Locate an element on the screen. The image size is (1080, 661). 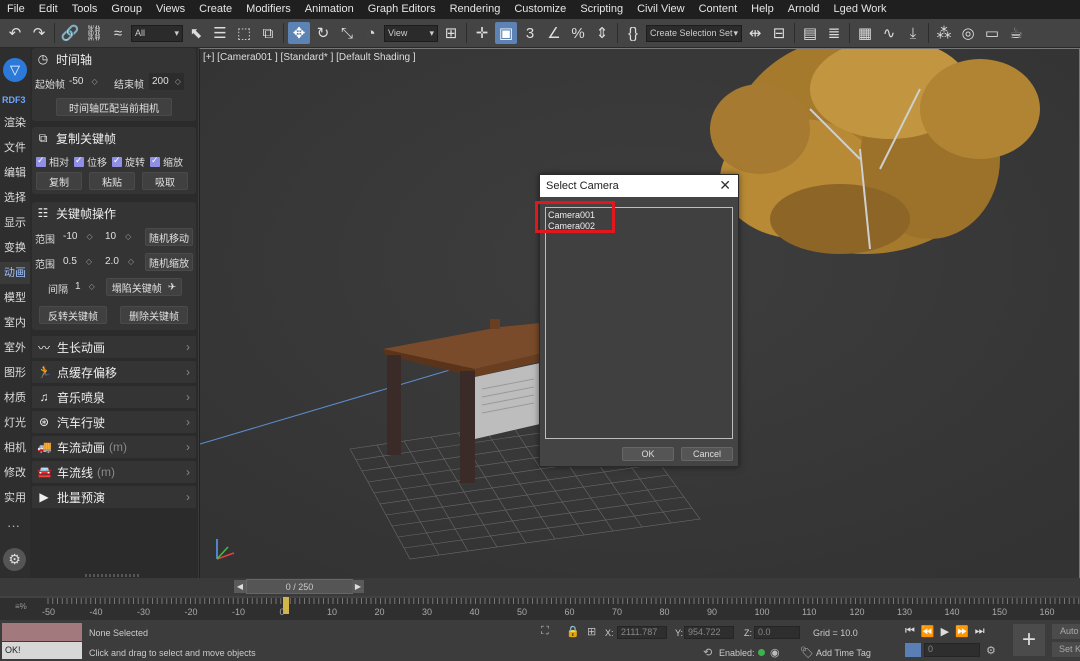
auto-key-button: Auto is located at coordinates (1066, 631).